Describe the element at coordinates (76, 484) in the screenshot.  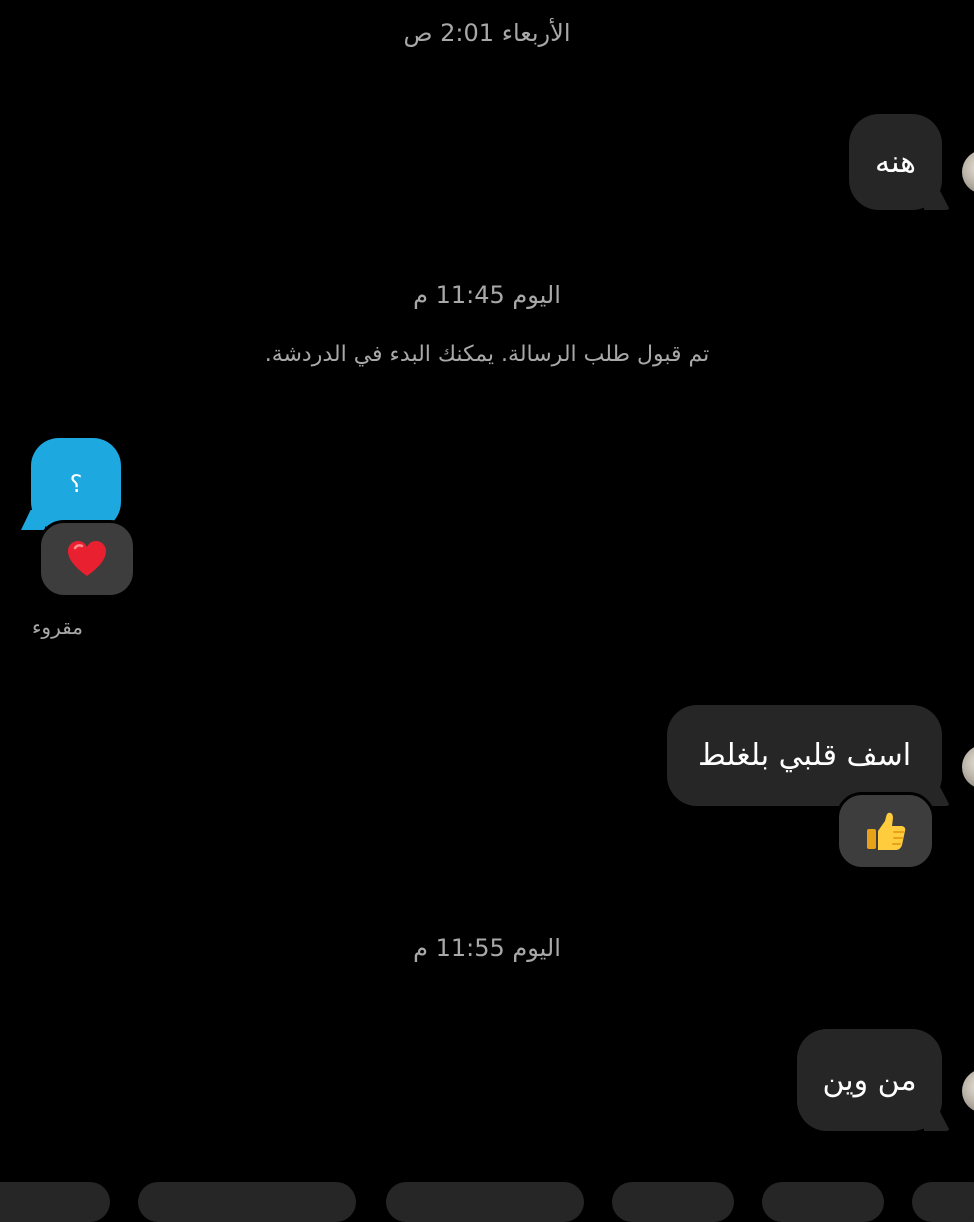
I see `message-text: ؟` at that location.